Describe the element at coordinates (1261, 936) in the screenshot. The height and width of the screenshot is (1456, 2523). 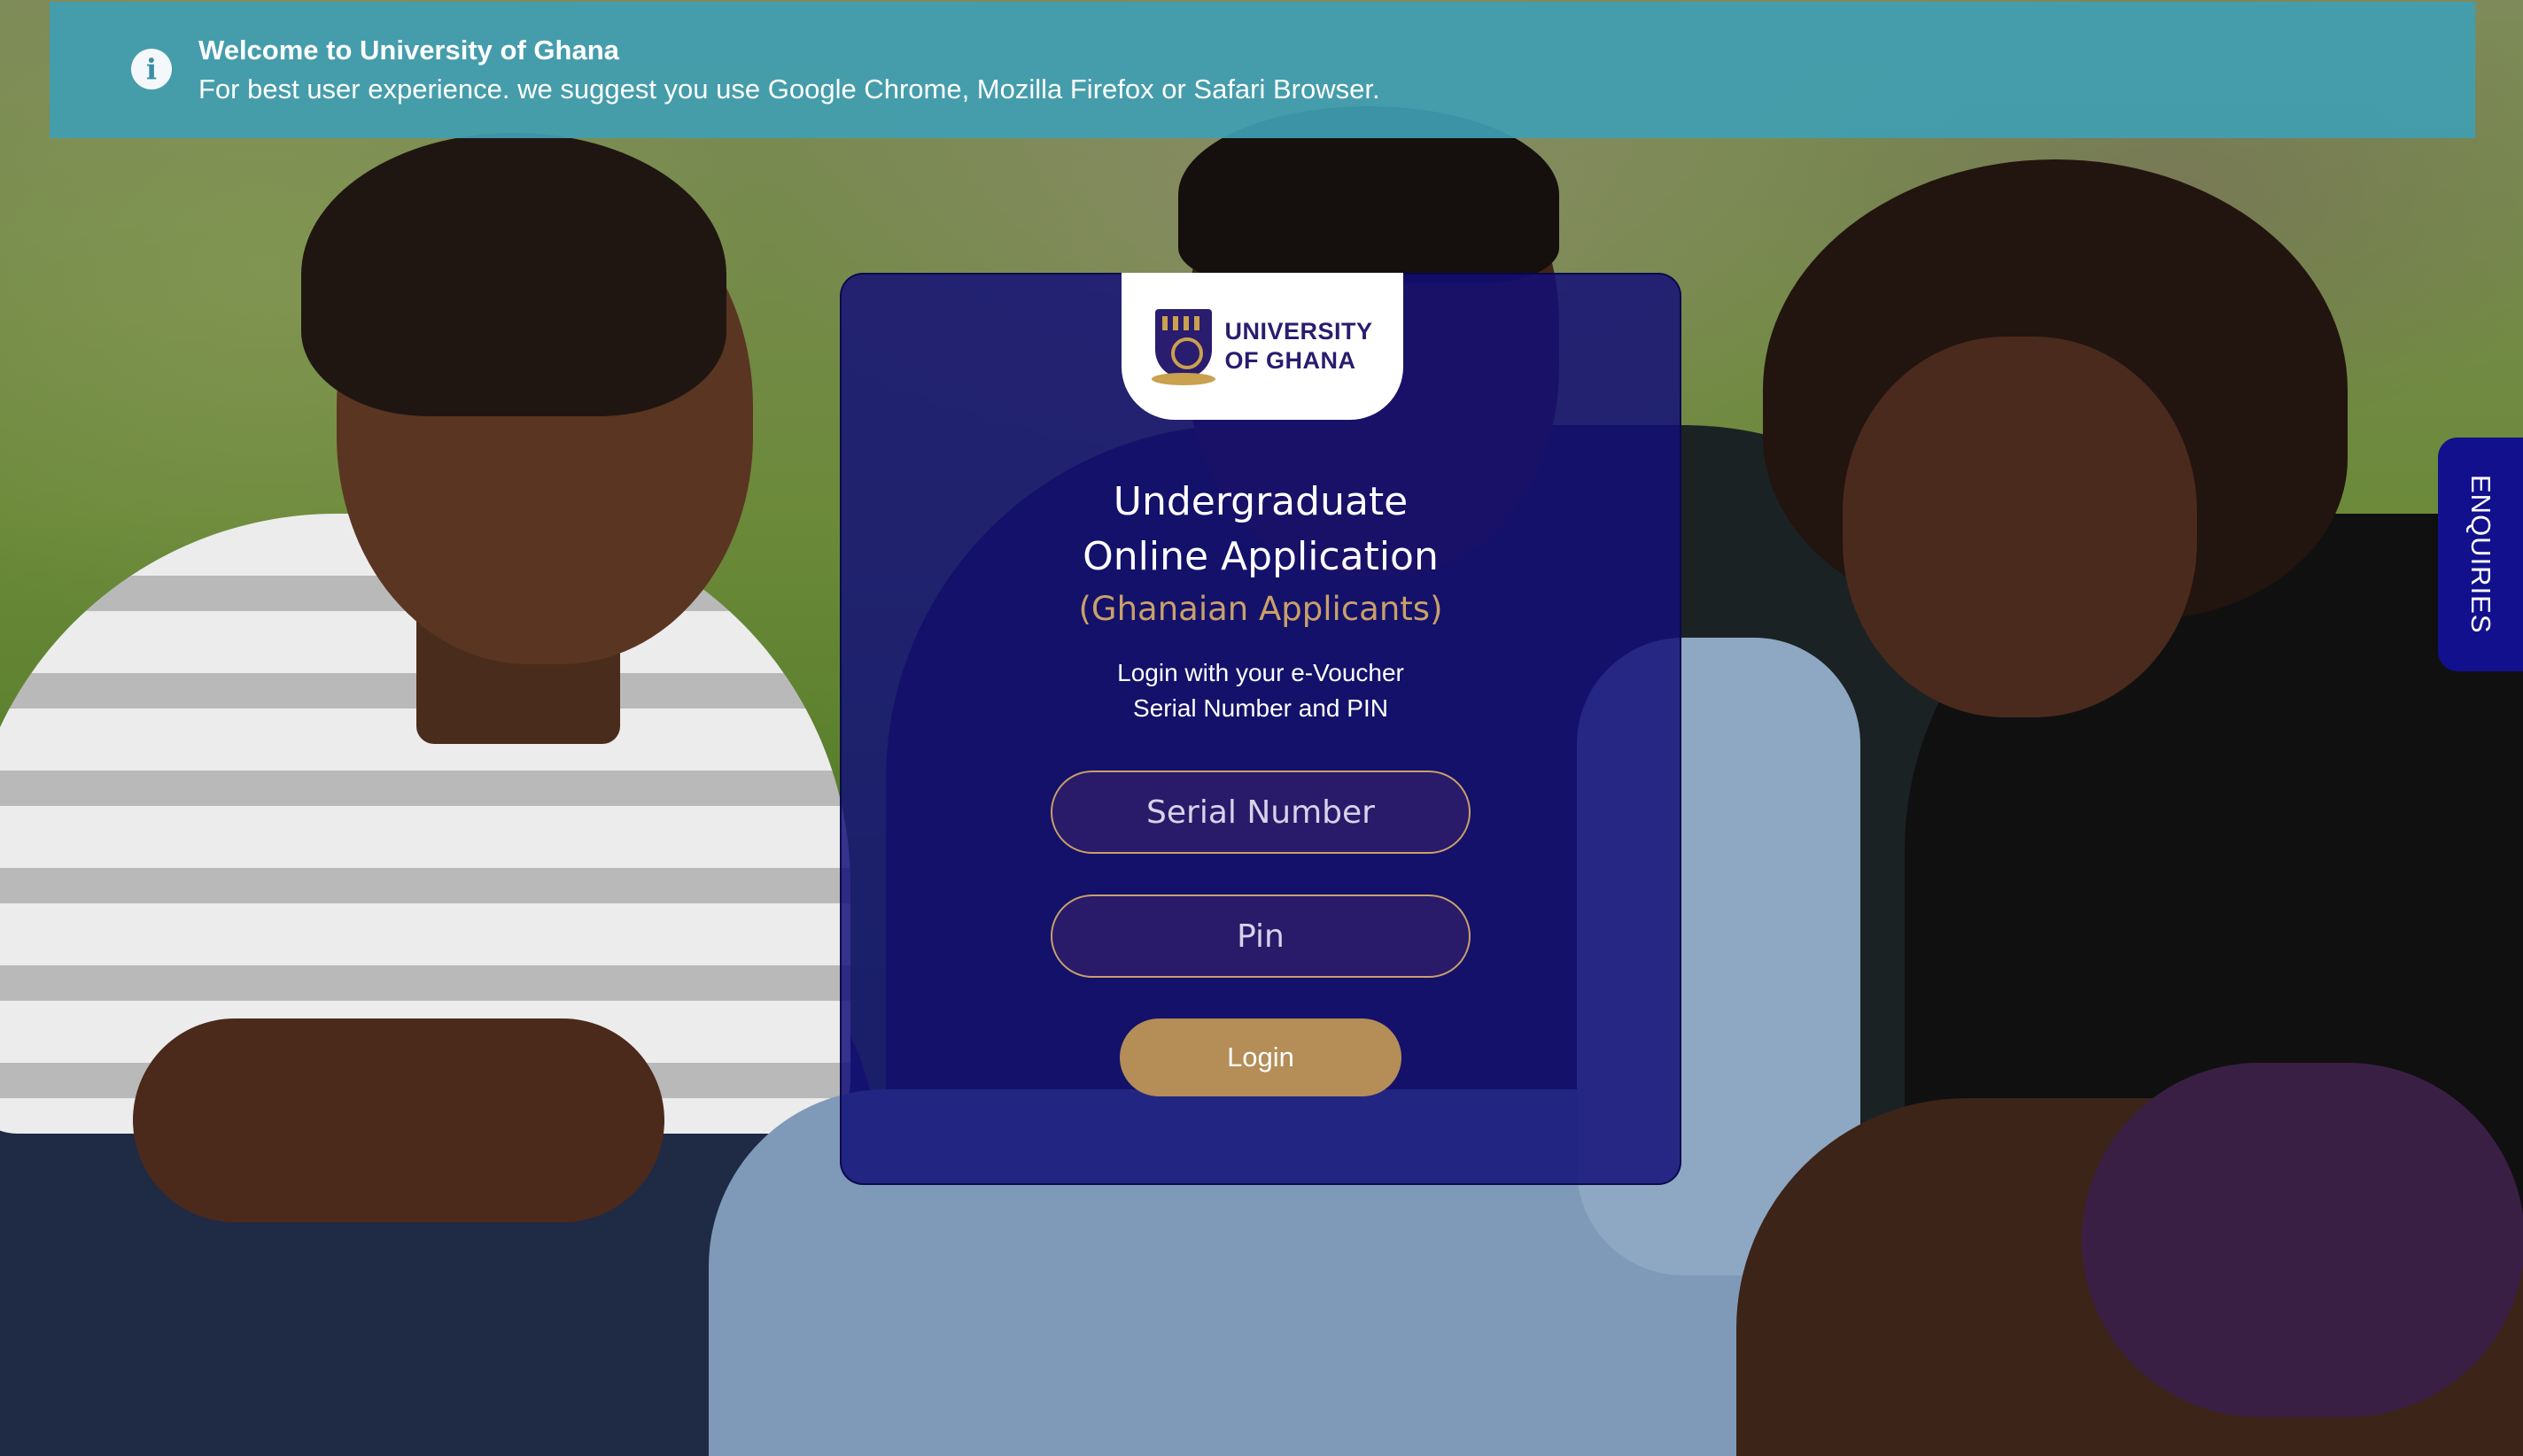
I see `pin-input` at that location.